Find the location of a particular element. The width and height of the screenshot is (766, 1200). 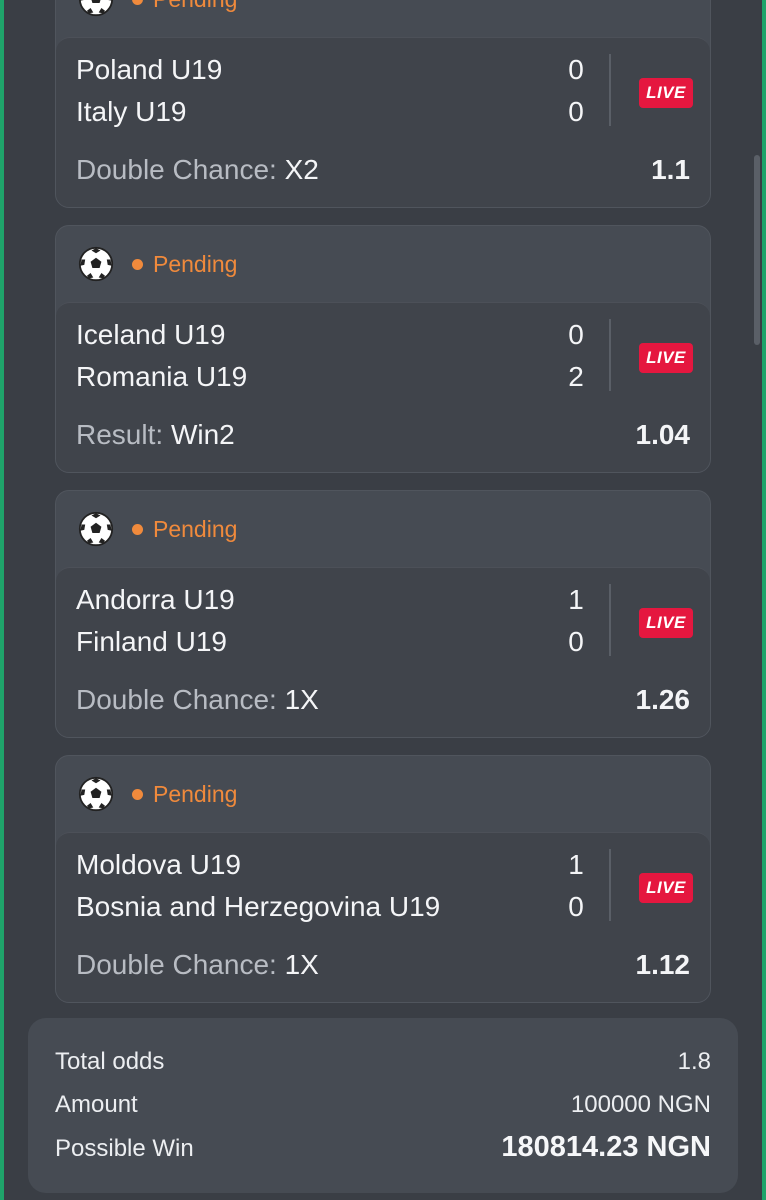

possible-win-label: Possible Win is located at coordinates (124, 1148).